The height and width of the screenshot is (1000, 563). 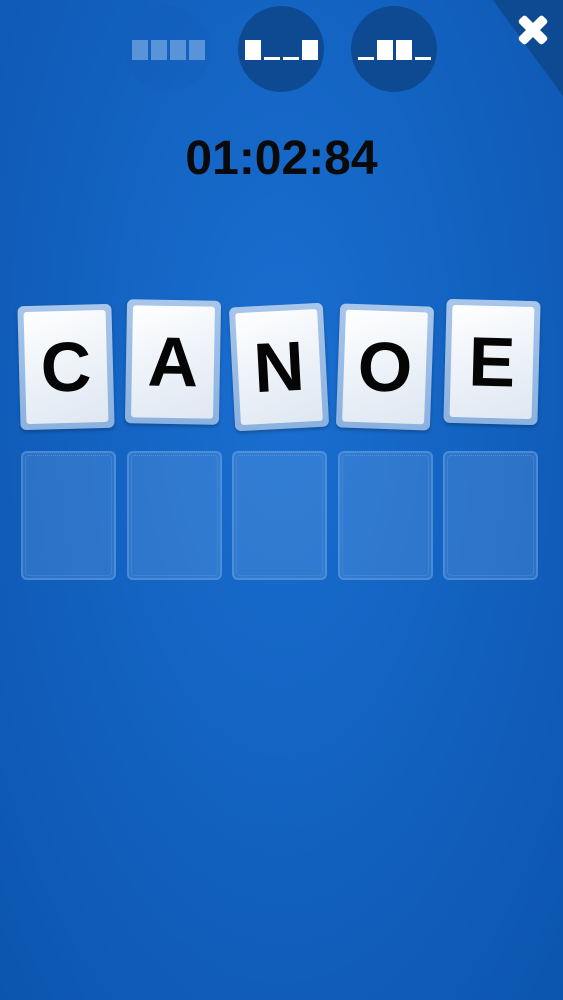 I want to click on pattern-four-letters-icon, so click(x=168, y=49).